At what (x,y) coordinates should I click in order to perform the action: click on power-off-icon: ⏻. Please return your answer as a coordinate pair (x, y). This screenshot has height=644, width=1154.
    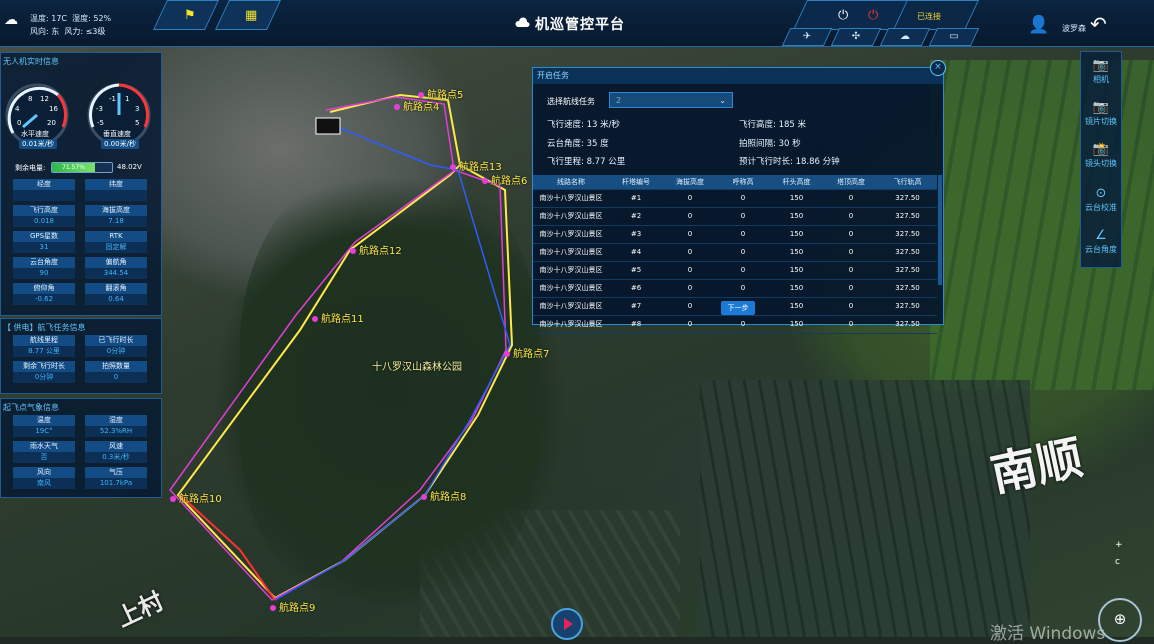
    Looking at the image, I should click on (873, 15).